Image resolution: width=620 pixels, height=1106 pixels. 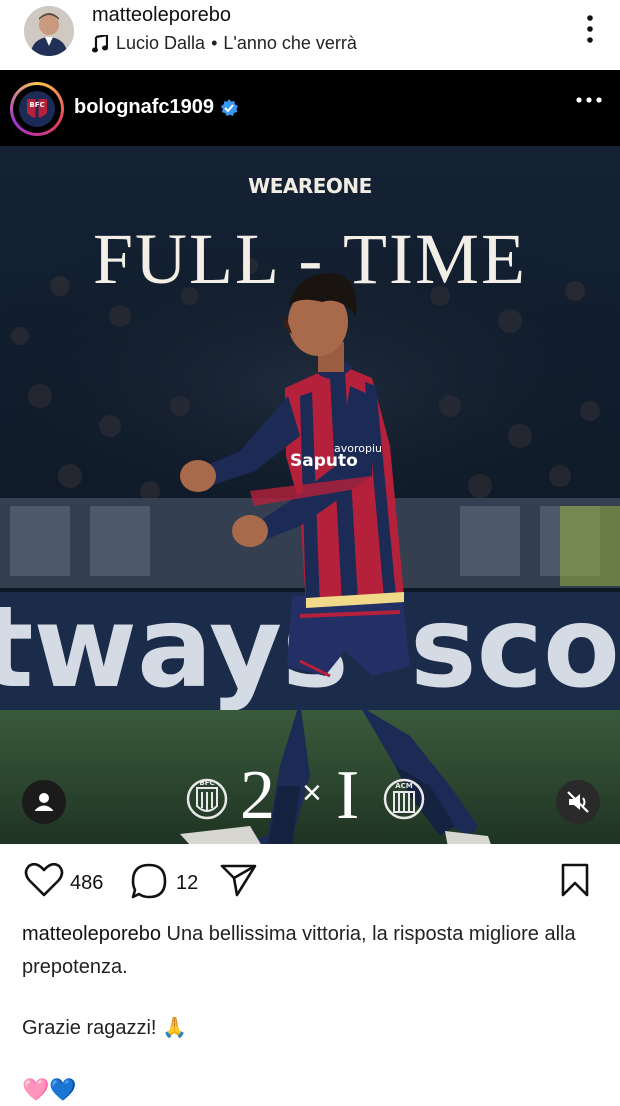 What do you see at coordinates (86, 883) in the screenshot?
I see `likes-count: 486` at bounding box center [86, 883].